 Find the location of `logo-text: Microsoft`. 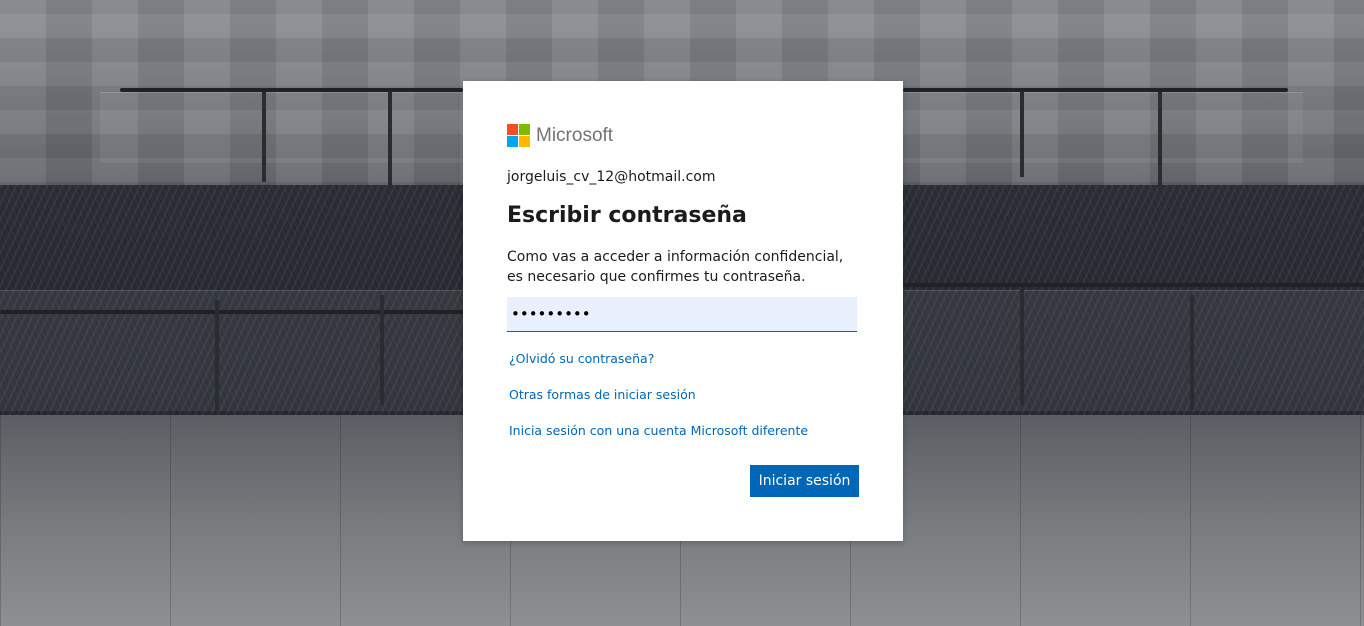

logo-text: Microsoft is located at coordinates (575, 135).